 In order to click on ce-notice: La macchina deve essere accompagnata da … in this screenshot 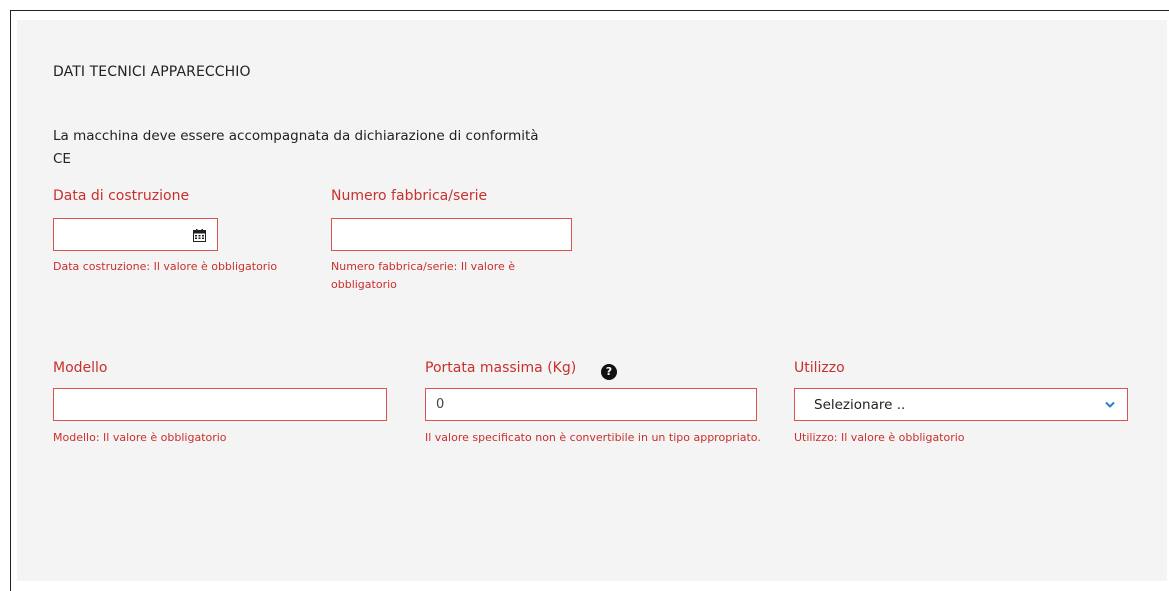, I will do `click(296, 147)`.